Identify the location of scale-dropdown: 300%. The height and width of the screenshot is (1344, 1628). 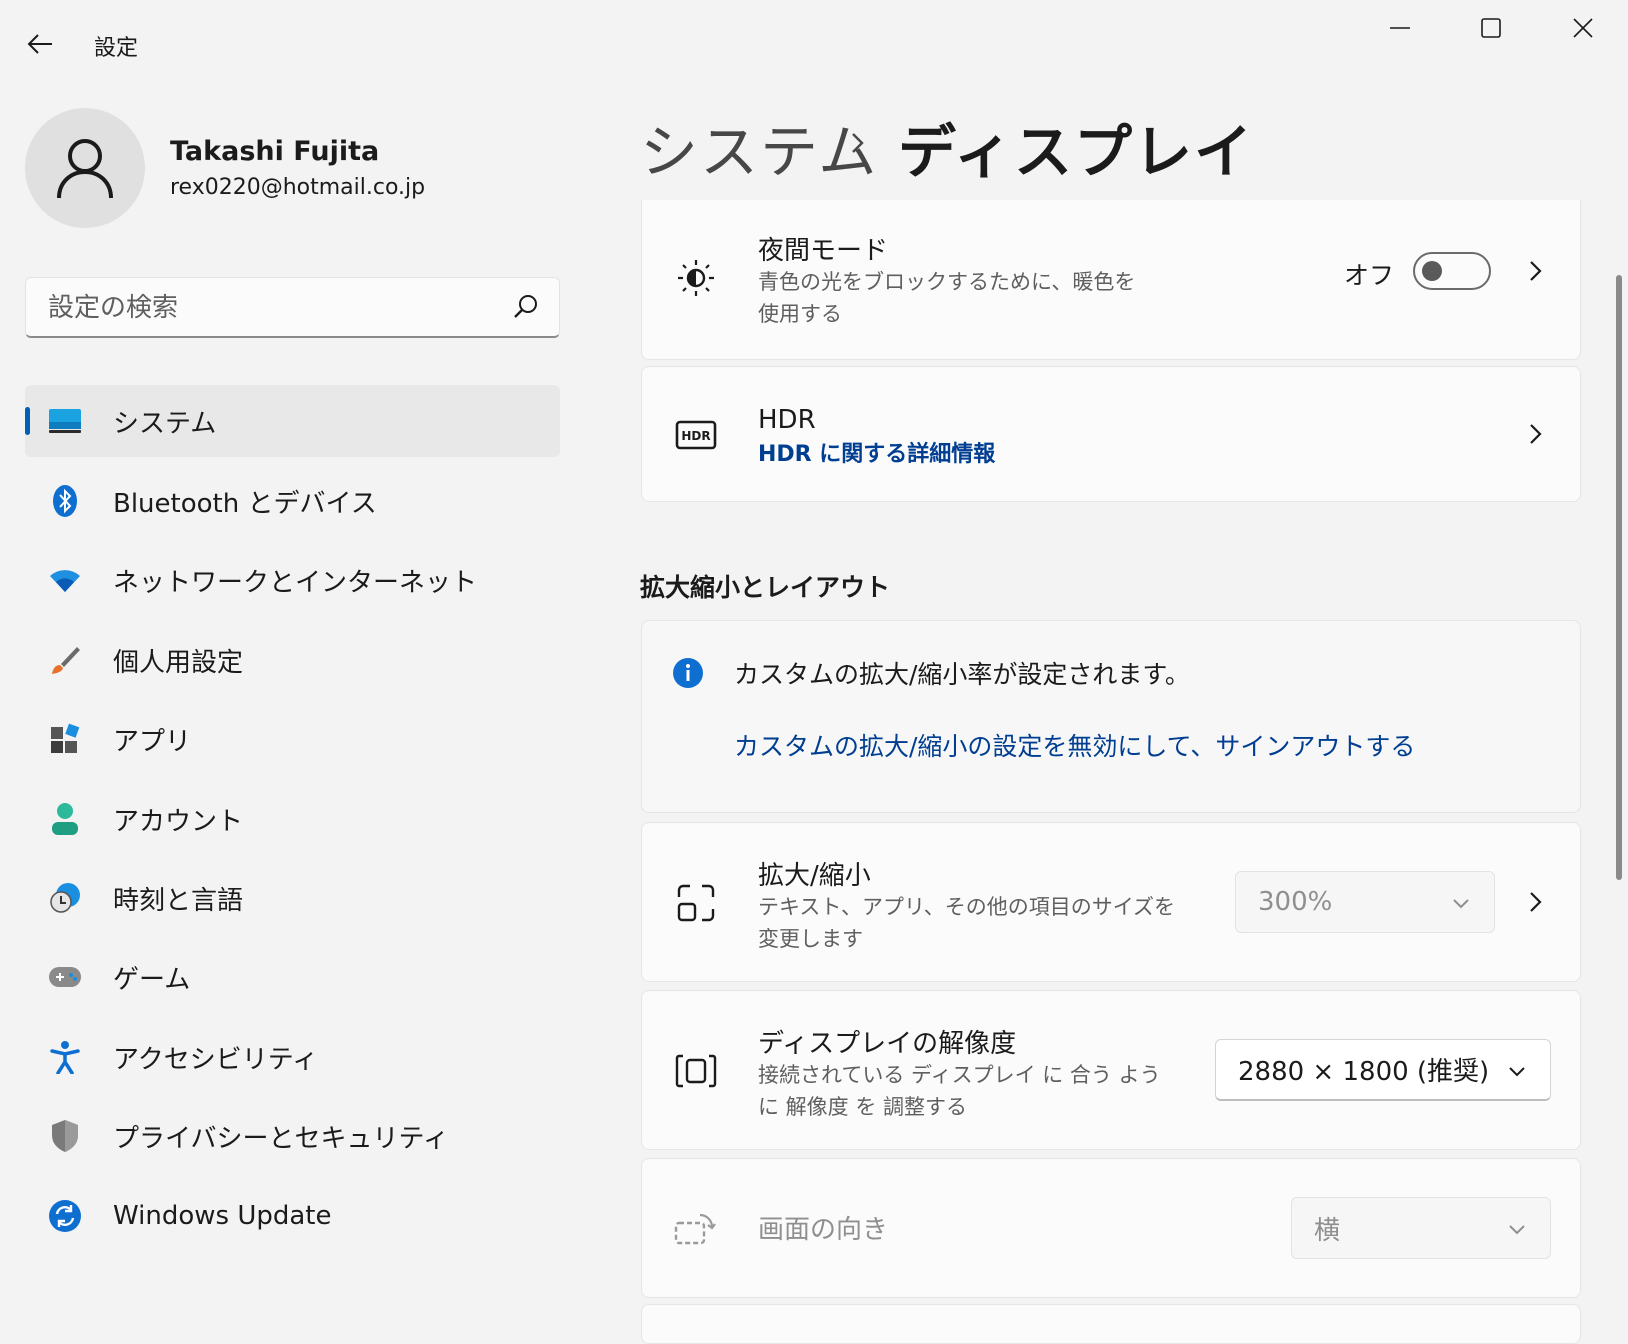
(1365, 902).